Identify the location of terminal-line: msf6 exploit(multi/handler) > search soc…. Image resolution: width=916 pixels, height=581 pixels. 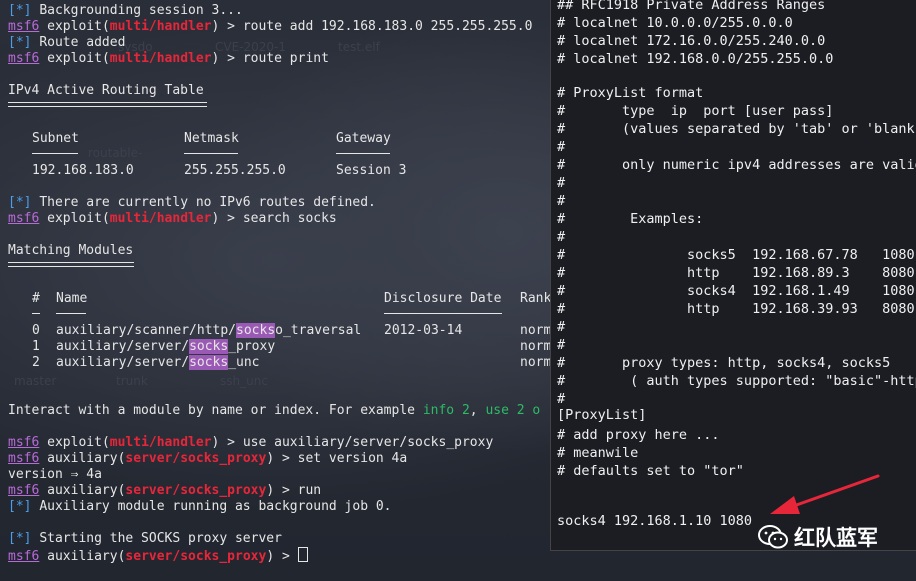
(172, 218).